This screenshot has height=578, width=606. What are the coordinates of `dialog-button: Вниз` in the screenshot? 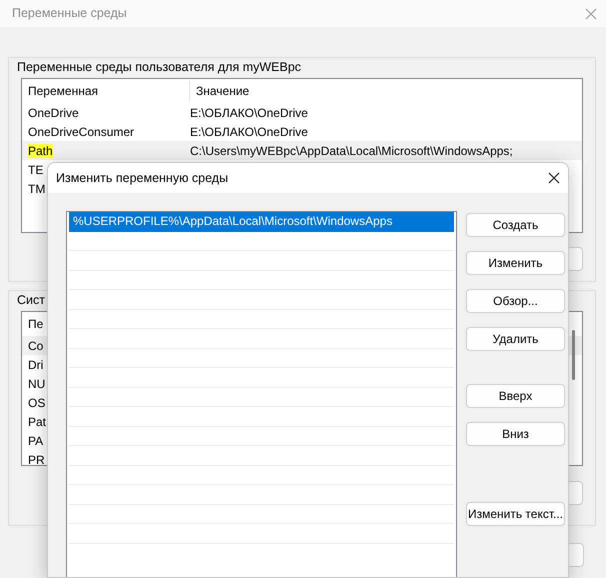 It's located at (515, 434).